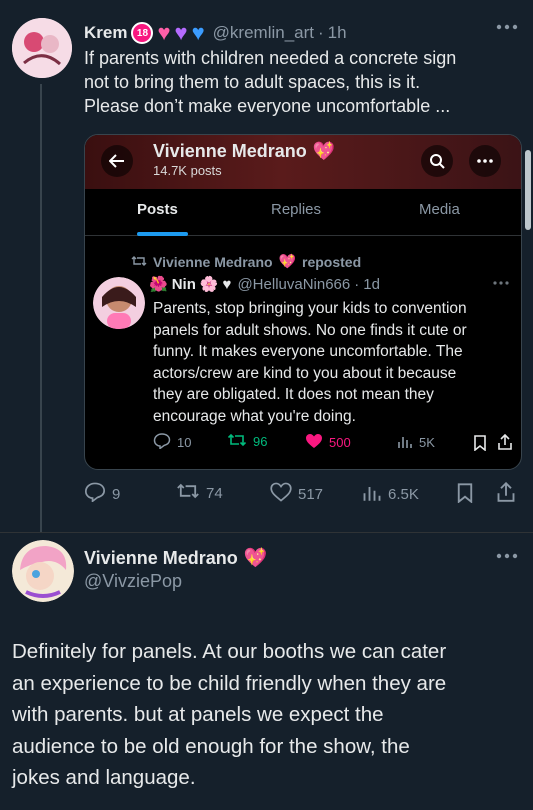 This screenshot has height=810, width=533. Describe the element at coordinates (214, 493) in the screenshot. I see `repost-count: 74` at that location.